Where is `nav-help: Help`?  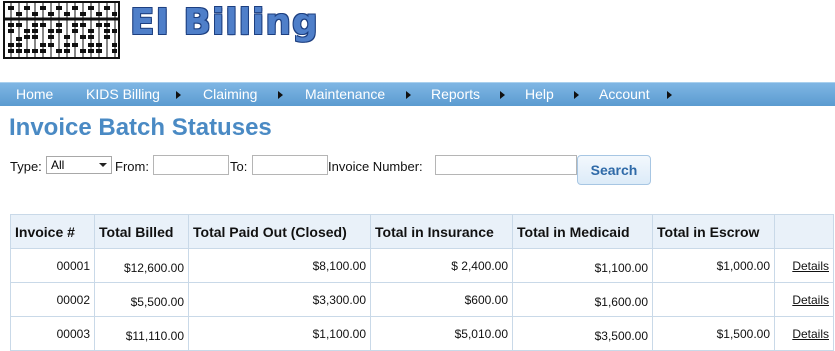 nav-help: Help is located at coordinates (539, 95).